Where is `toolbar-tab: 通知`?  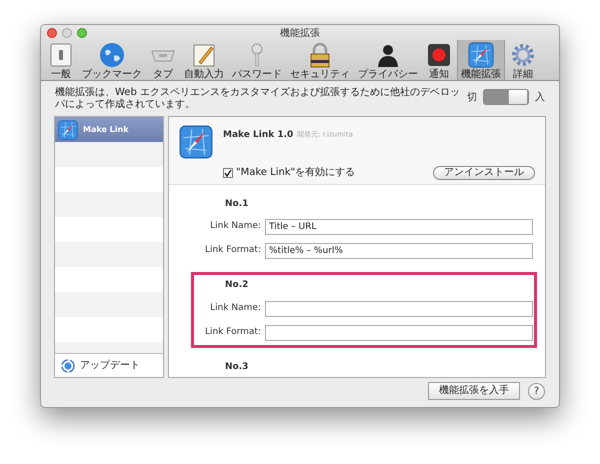
toolbar-tab: 通知 is located at coordinates (439, 60).